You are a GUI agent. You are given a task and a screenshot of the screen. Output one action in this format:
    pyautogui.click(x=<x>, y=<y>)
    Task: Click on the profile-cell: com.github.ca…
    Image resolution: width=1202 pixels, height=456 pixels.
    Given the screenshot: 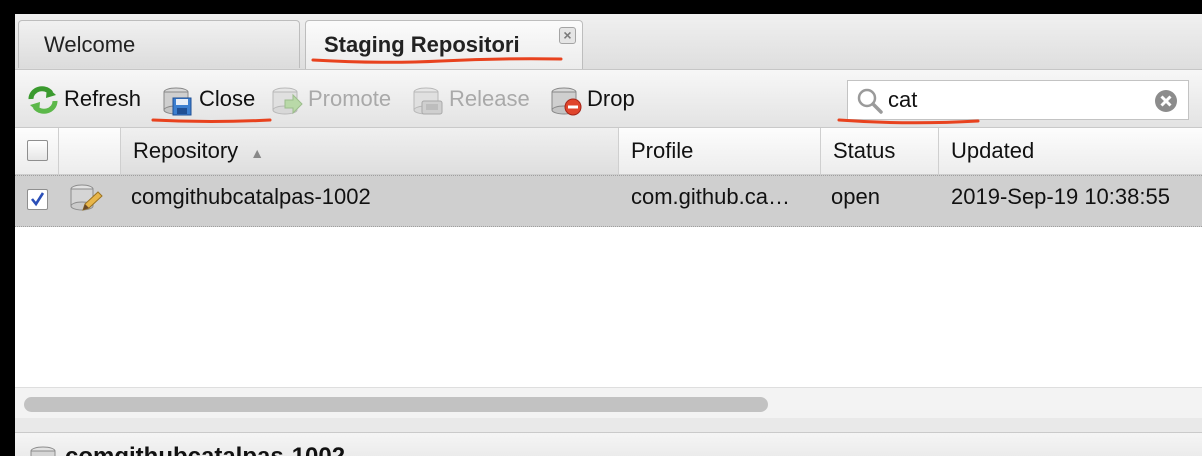 What is the action you would take?
    pyautogui.click(x=710, y=196)
    